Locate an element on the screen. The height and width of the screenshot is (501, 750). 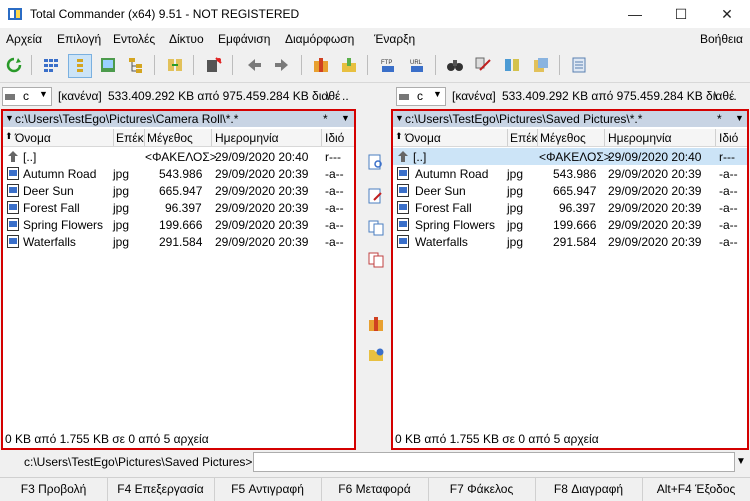
find-icon is located at coordinates (455, 65).